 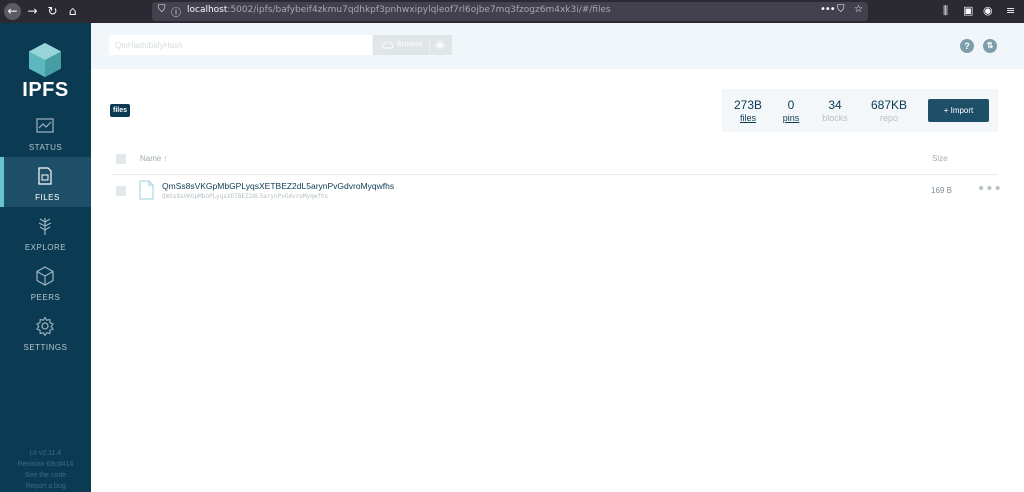 What do you see at coordinates (387, 45) in the screenshot?
I see `cloud-icon` at bounding box center [387, 45].